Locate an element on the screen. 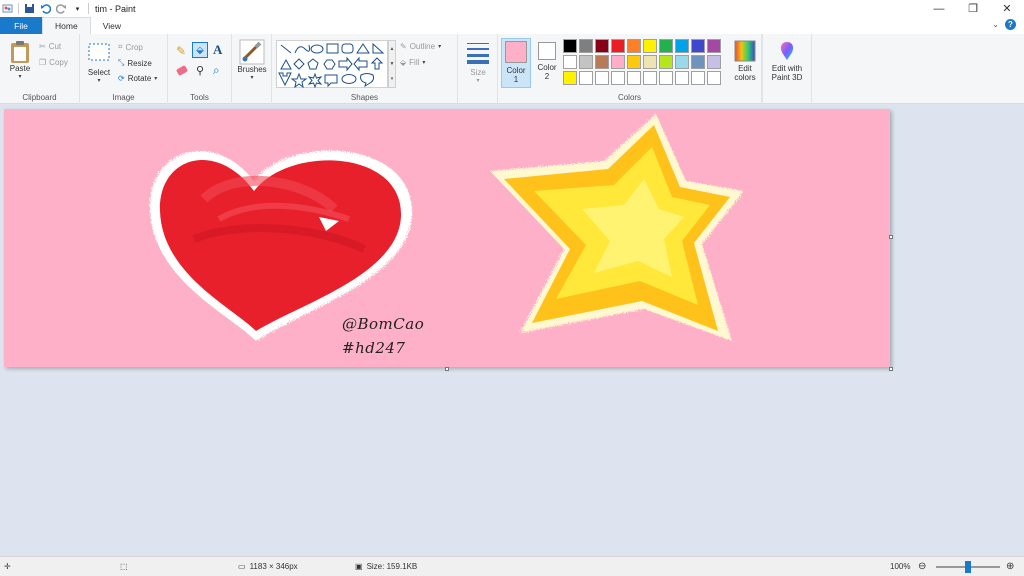 The width and height of the screenshot is (1024, 576). color1-button: Color 1 is located at coordinates (516, 63).